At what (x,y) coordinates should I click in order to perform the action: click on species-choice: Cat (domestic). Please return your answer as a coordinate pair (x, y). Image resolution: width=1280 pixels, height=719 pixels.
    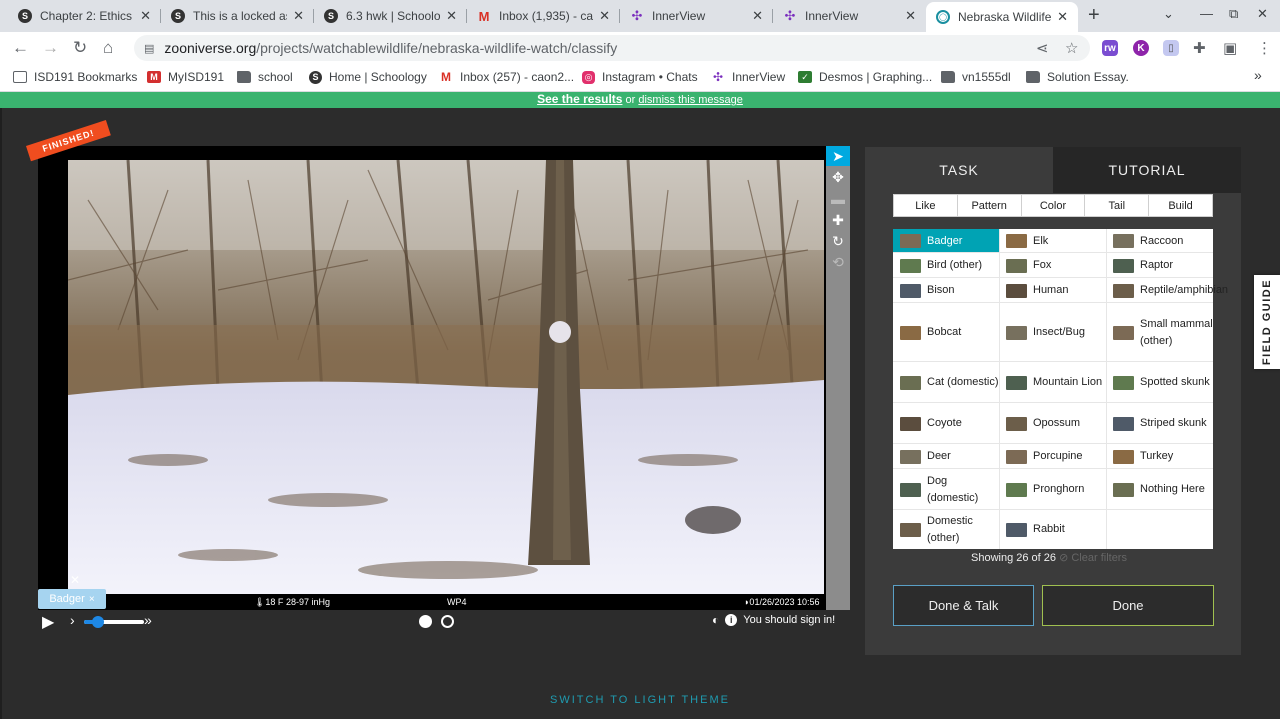
    Looking at the image, I should click on (946, 382).